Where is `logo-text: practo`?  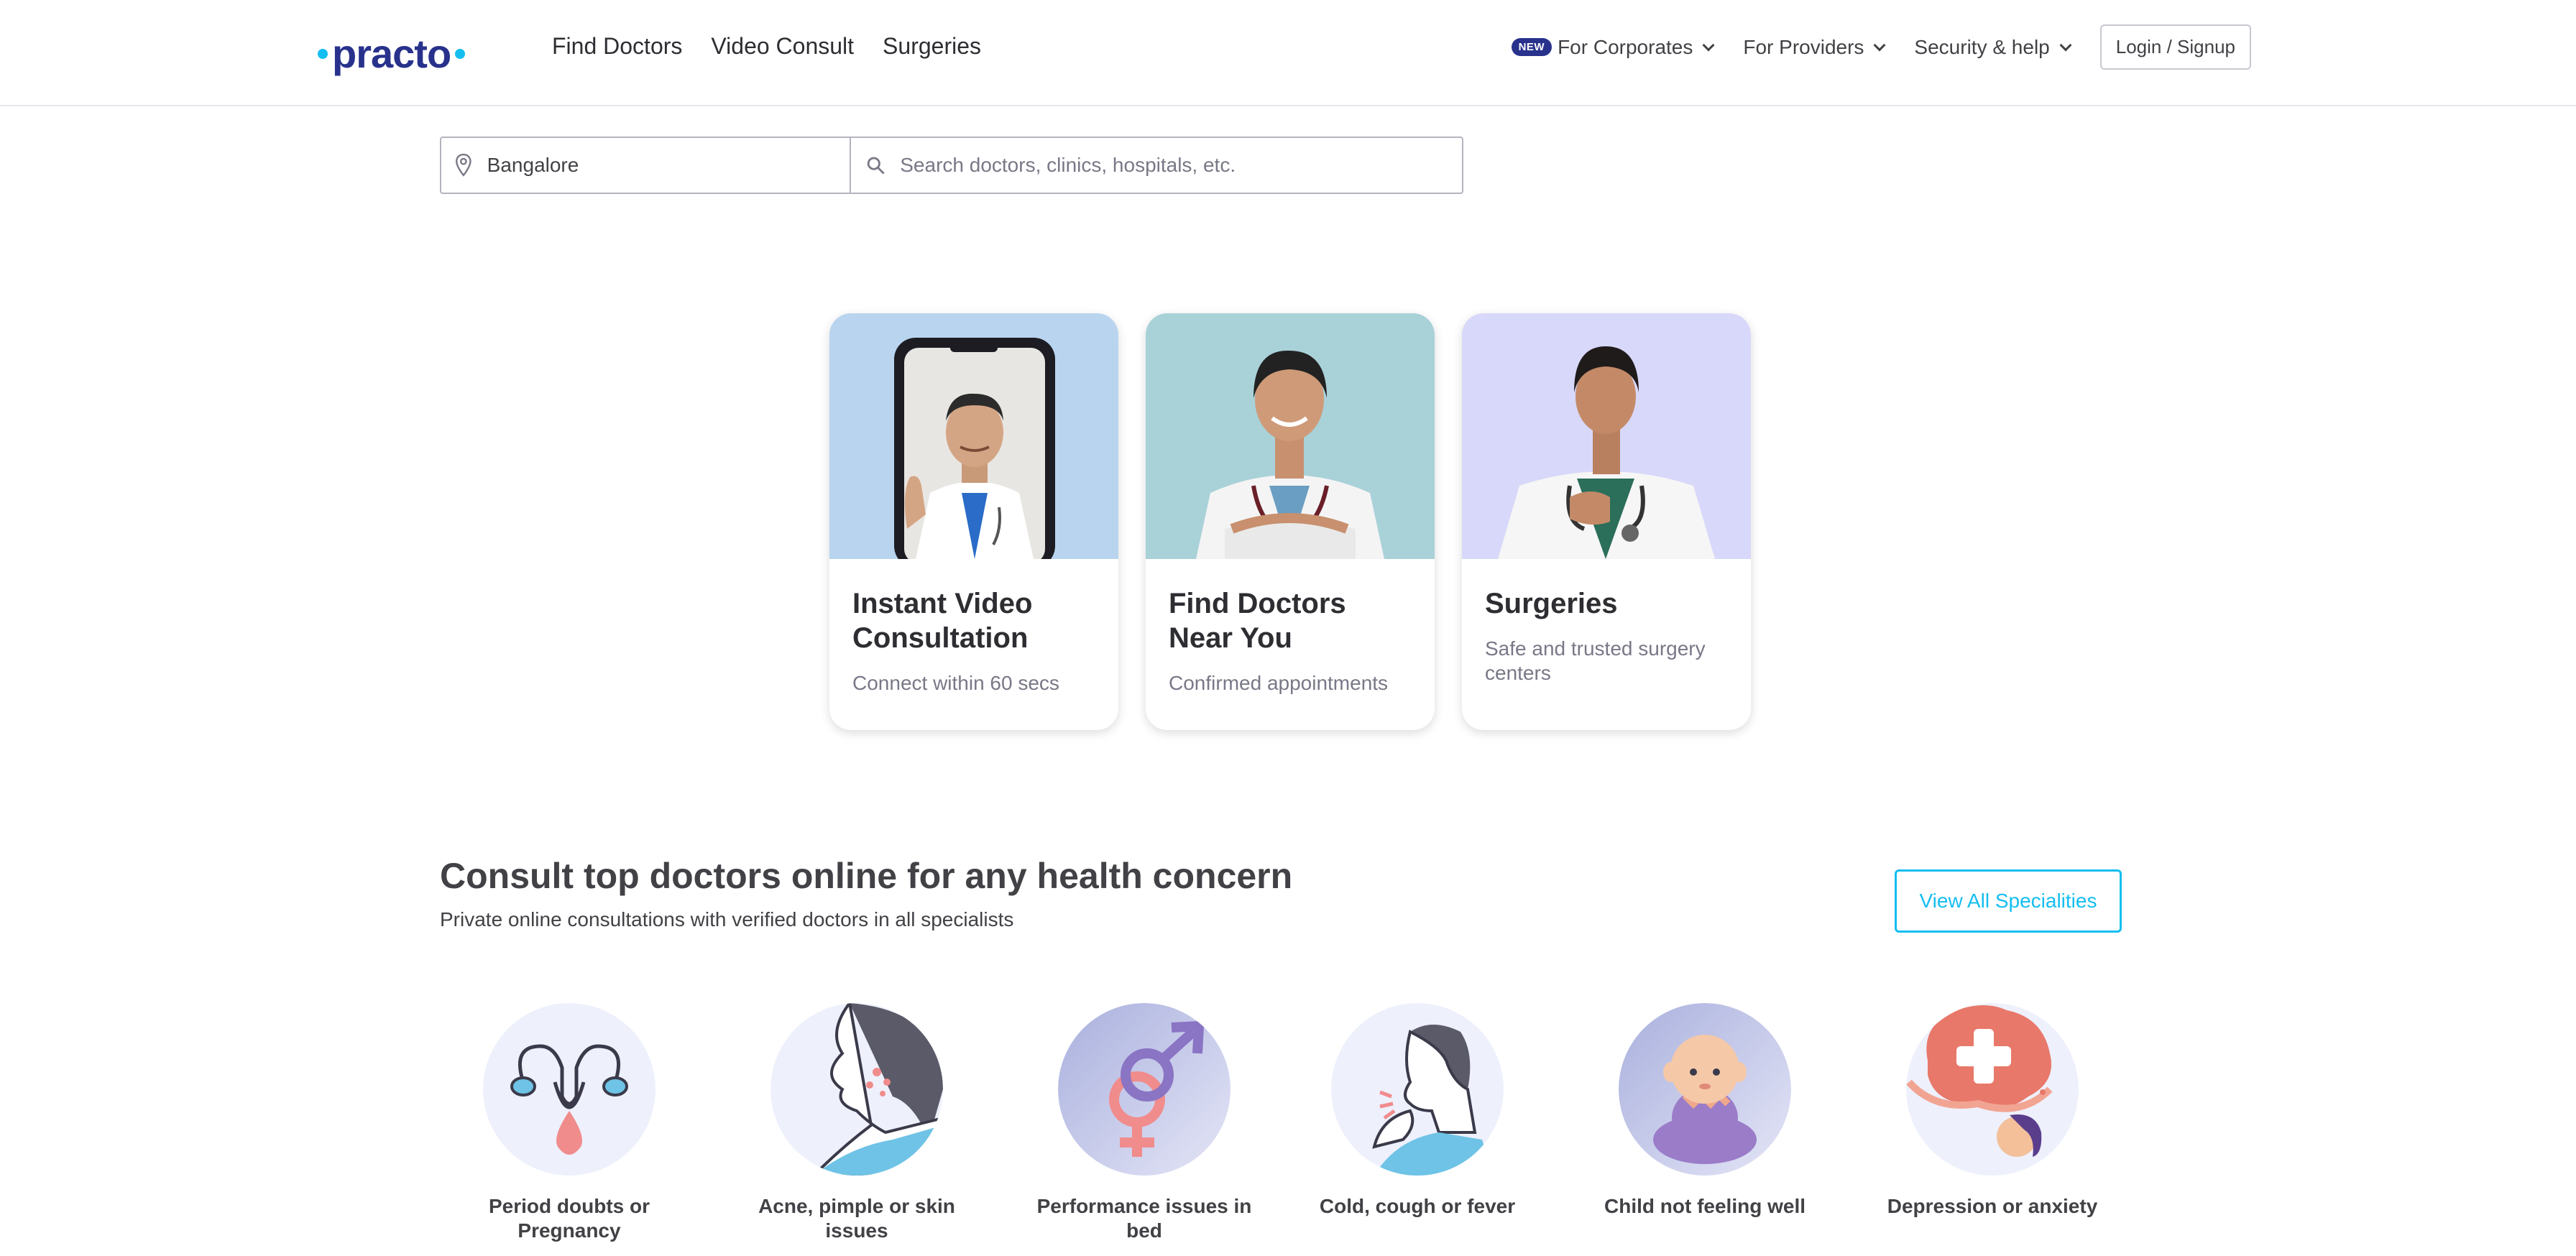 logo-text: practo is located at coordinates (391, 53).